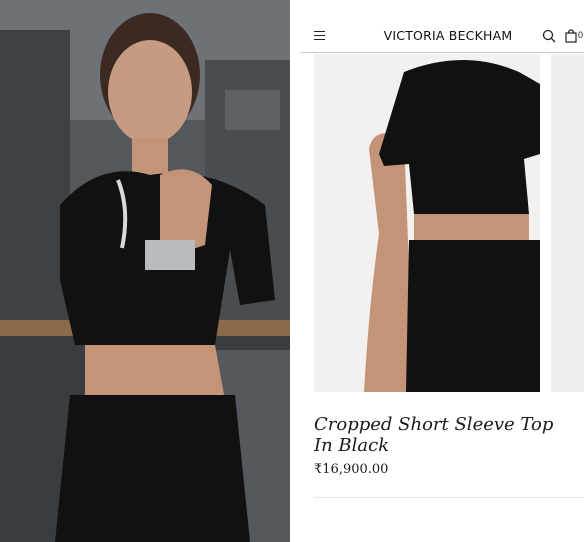 The width and height of the screenshot is (584, 542). What do you see at coordinates (319, 36) in the screenshot?
I see `menu-icon` at bounding box center [319, 36].